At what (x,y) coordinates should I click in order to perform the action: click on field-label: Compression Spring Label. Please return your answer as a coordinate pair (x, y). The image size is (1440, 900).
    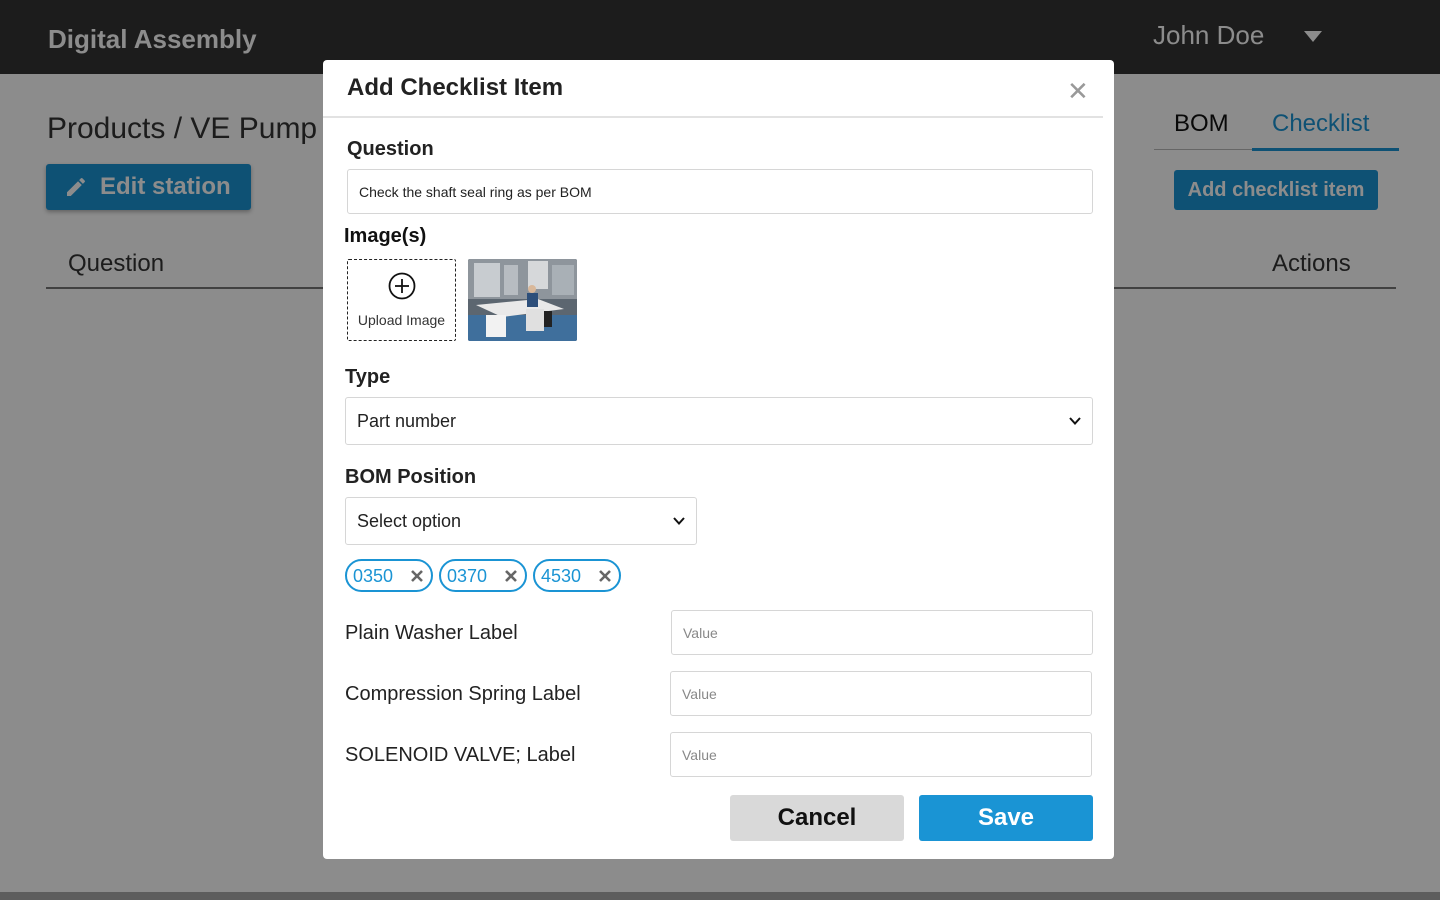
    Looking at the image, I should click on (463, 694).